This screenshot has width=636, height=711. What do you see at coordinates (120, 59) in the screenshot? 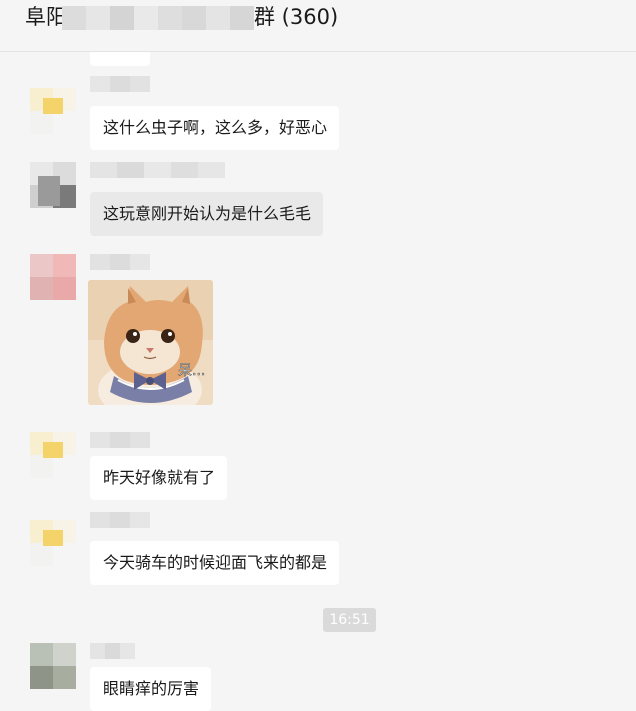
I see `previous-message-remnant` at bounding box center [120, 59].